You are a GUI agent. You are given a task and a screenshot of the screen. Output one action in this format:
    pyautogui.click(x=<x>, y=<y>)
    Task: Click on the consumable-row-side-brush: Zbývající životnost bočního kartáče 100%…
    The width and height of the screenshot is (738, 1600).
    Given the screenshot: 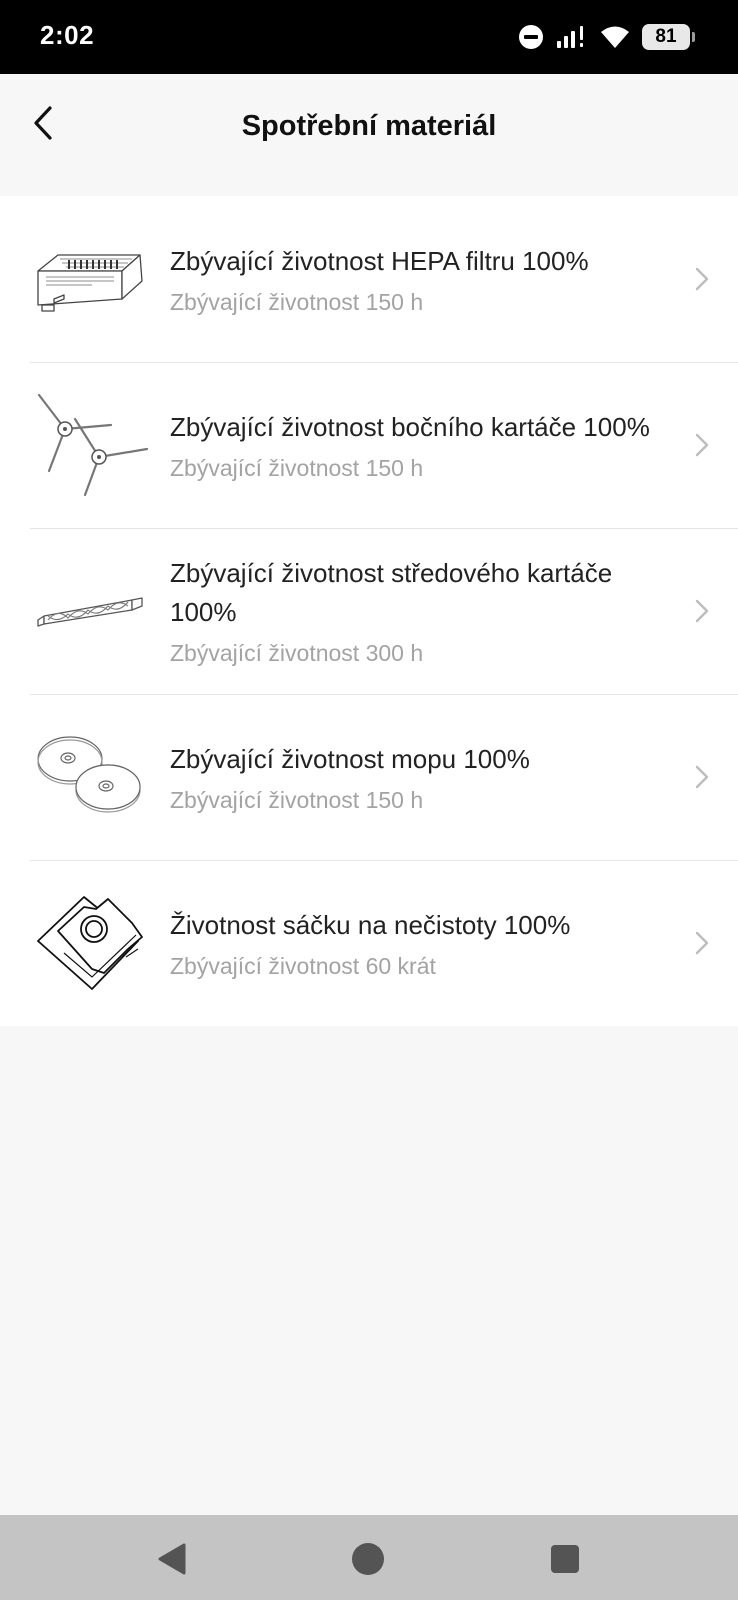 What is the action you would take?
    pyautogui.click(x=369, y=445)
    